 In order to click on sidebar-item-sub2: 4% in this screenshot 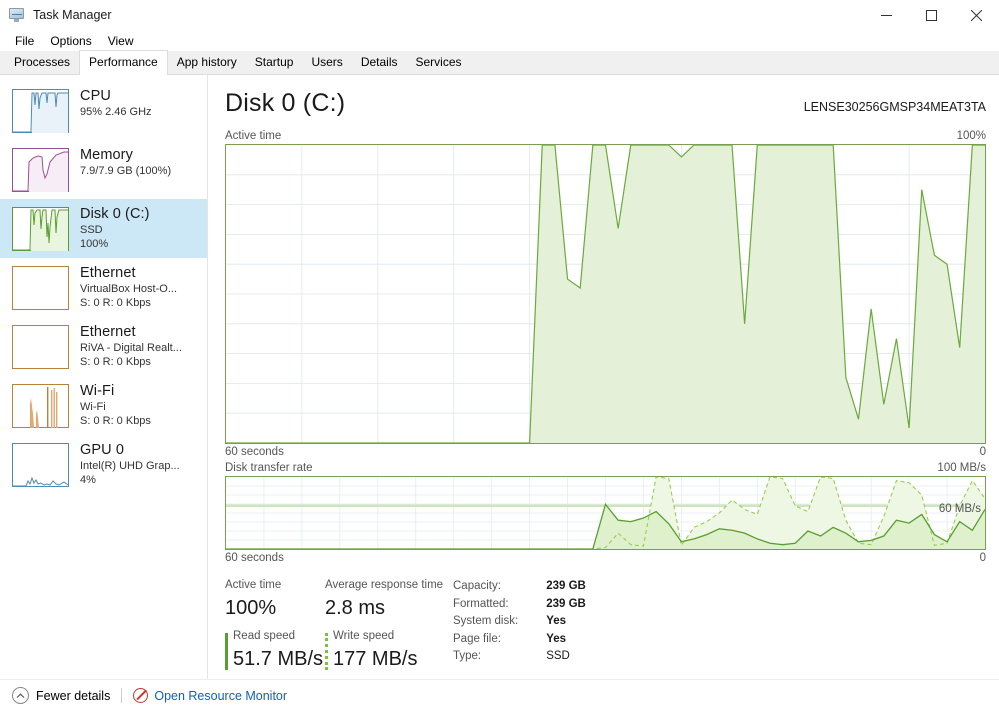, I will do `click(88, 480)`.